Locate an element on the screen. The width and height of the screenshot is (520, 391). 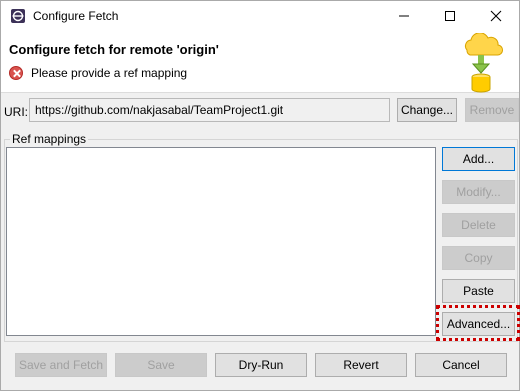
error-message: Please provide a ref mapping is located at coordinates (109, 73).